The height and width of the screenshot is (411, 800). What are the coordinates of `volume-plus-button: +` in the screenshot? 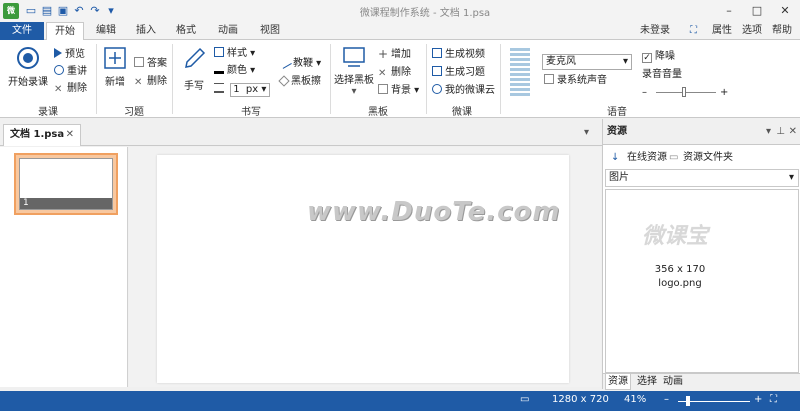 It's located at (724, 92).